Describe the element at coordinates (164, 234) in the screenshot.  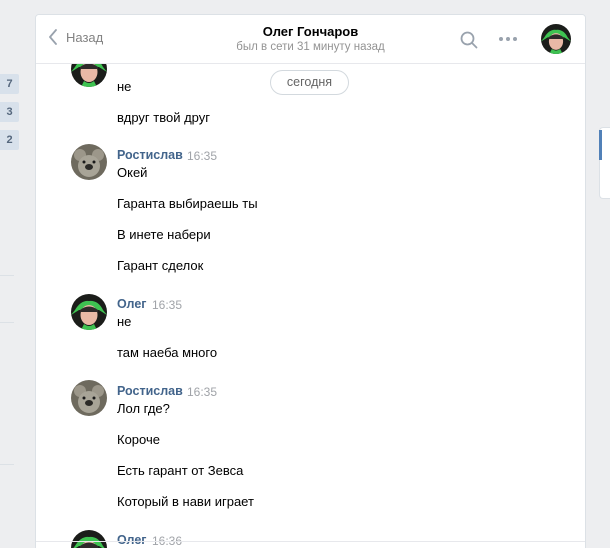
I see `message-text: В инете набери` at that location.